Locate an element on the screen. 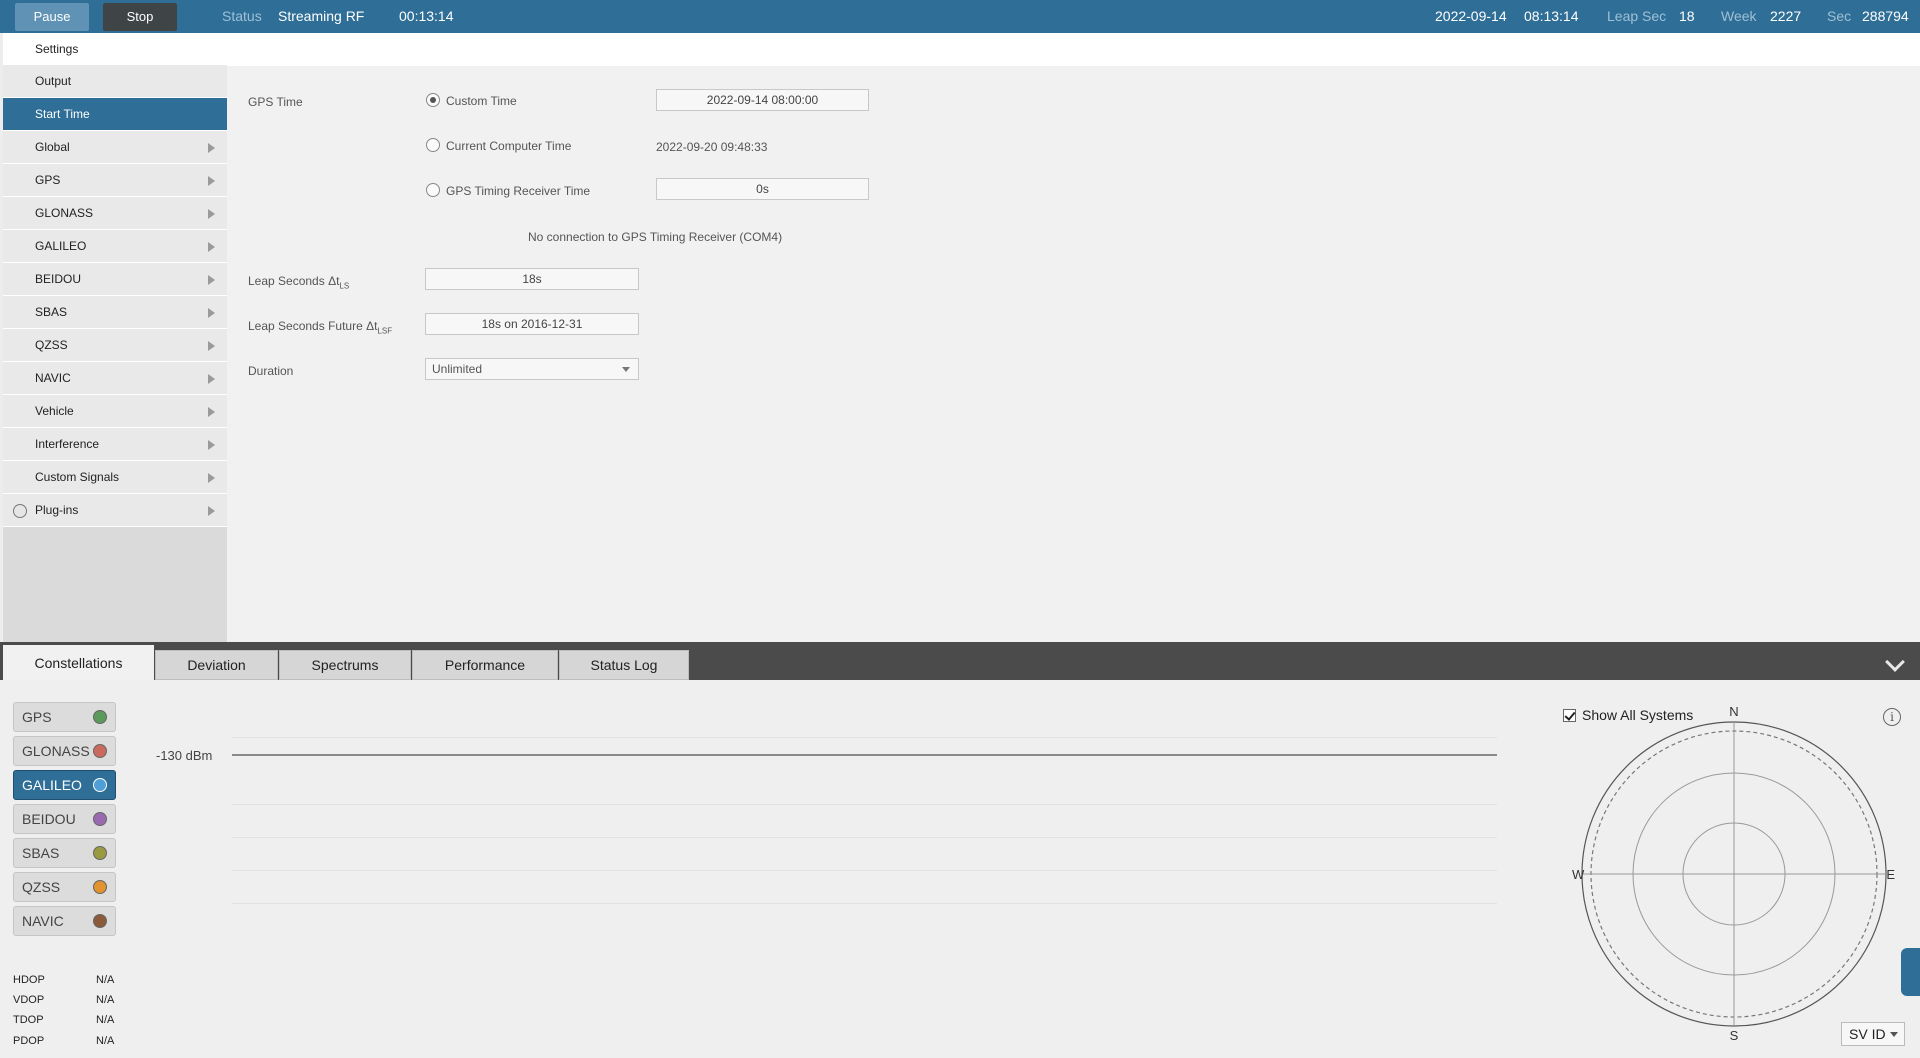 This screenshot has width=1920, height=1058. galileo-color-icon is located at coordinates (100, 785).